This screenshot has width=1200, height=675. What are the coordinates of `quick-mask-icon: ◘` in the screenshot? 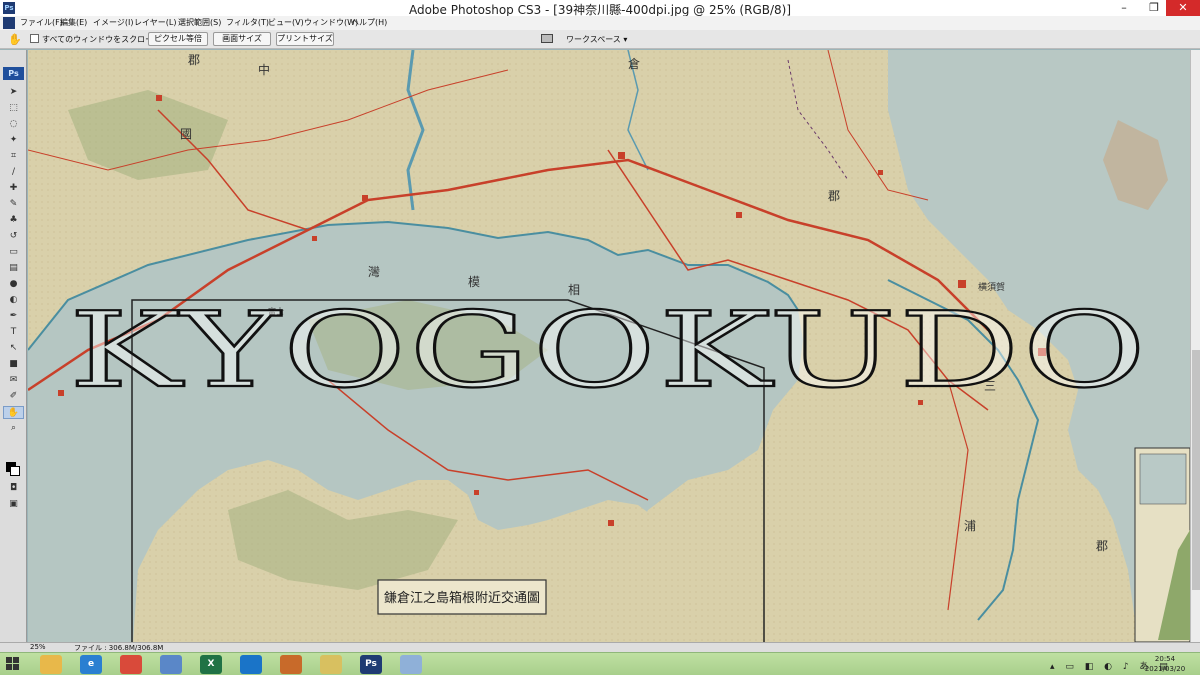 It's located at (13, 488).